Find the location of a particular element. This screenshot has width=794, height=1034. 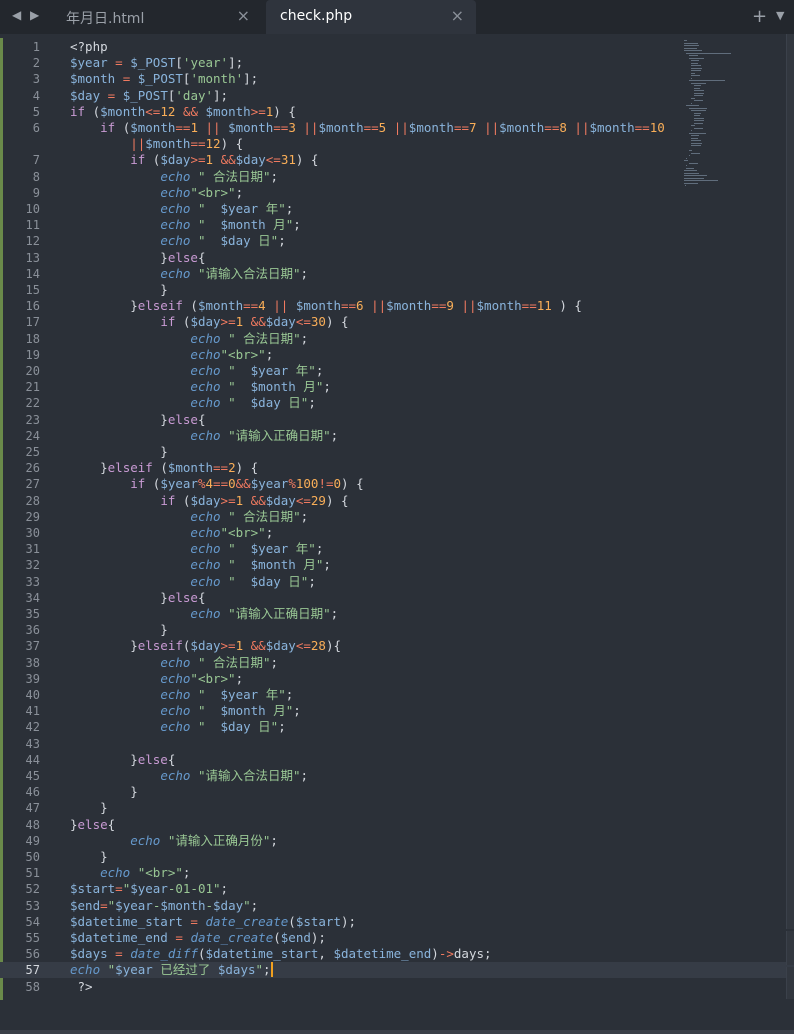

code-line: 35 echo "请输入正确日期"; is located at coordinates (397, 614).